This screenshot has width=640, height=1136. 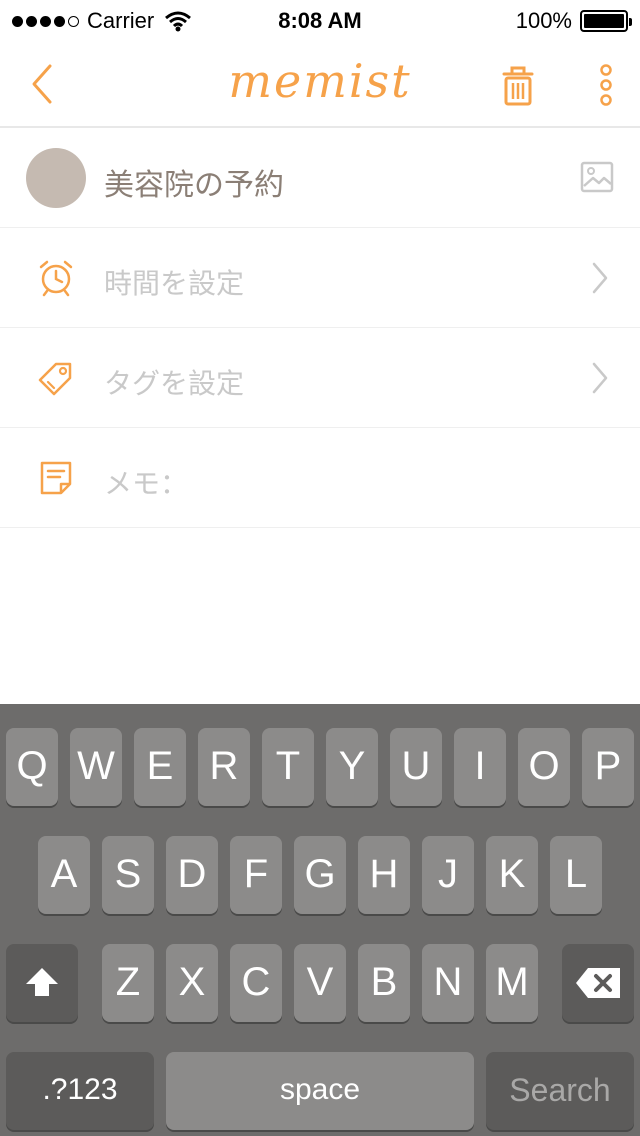 I want to click on battery-percent: 100%, so click(x=543, y=20).